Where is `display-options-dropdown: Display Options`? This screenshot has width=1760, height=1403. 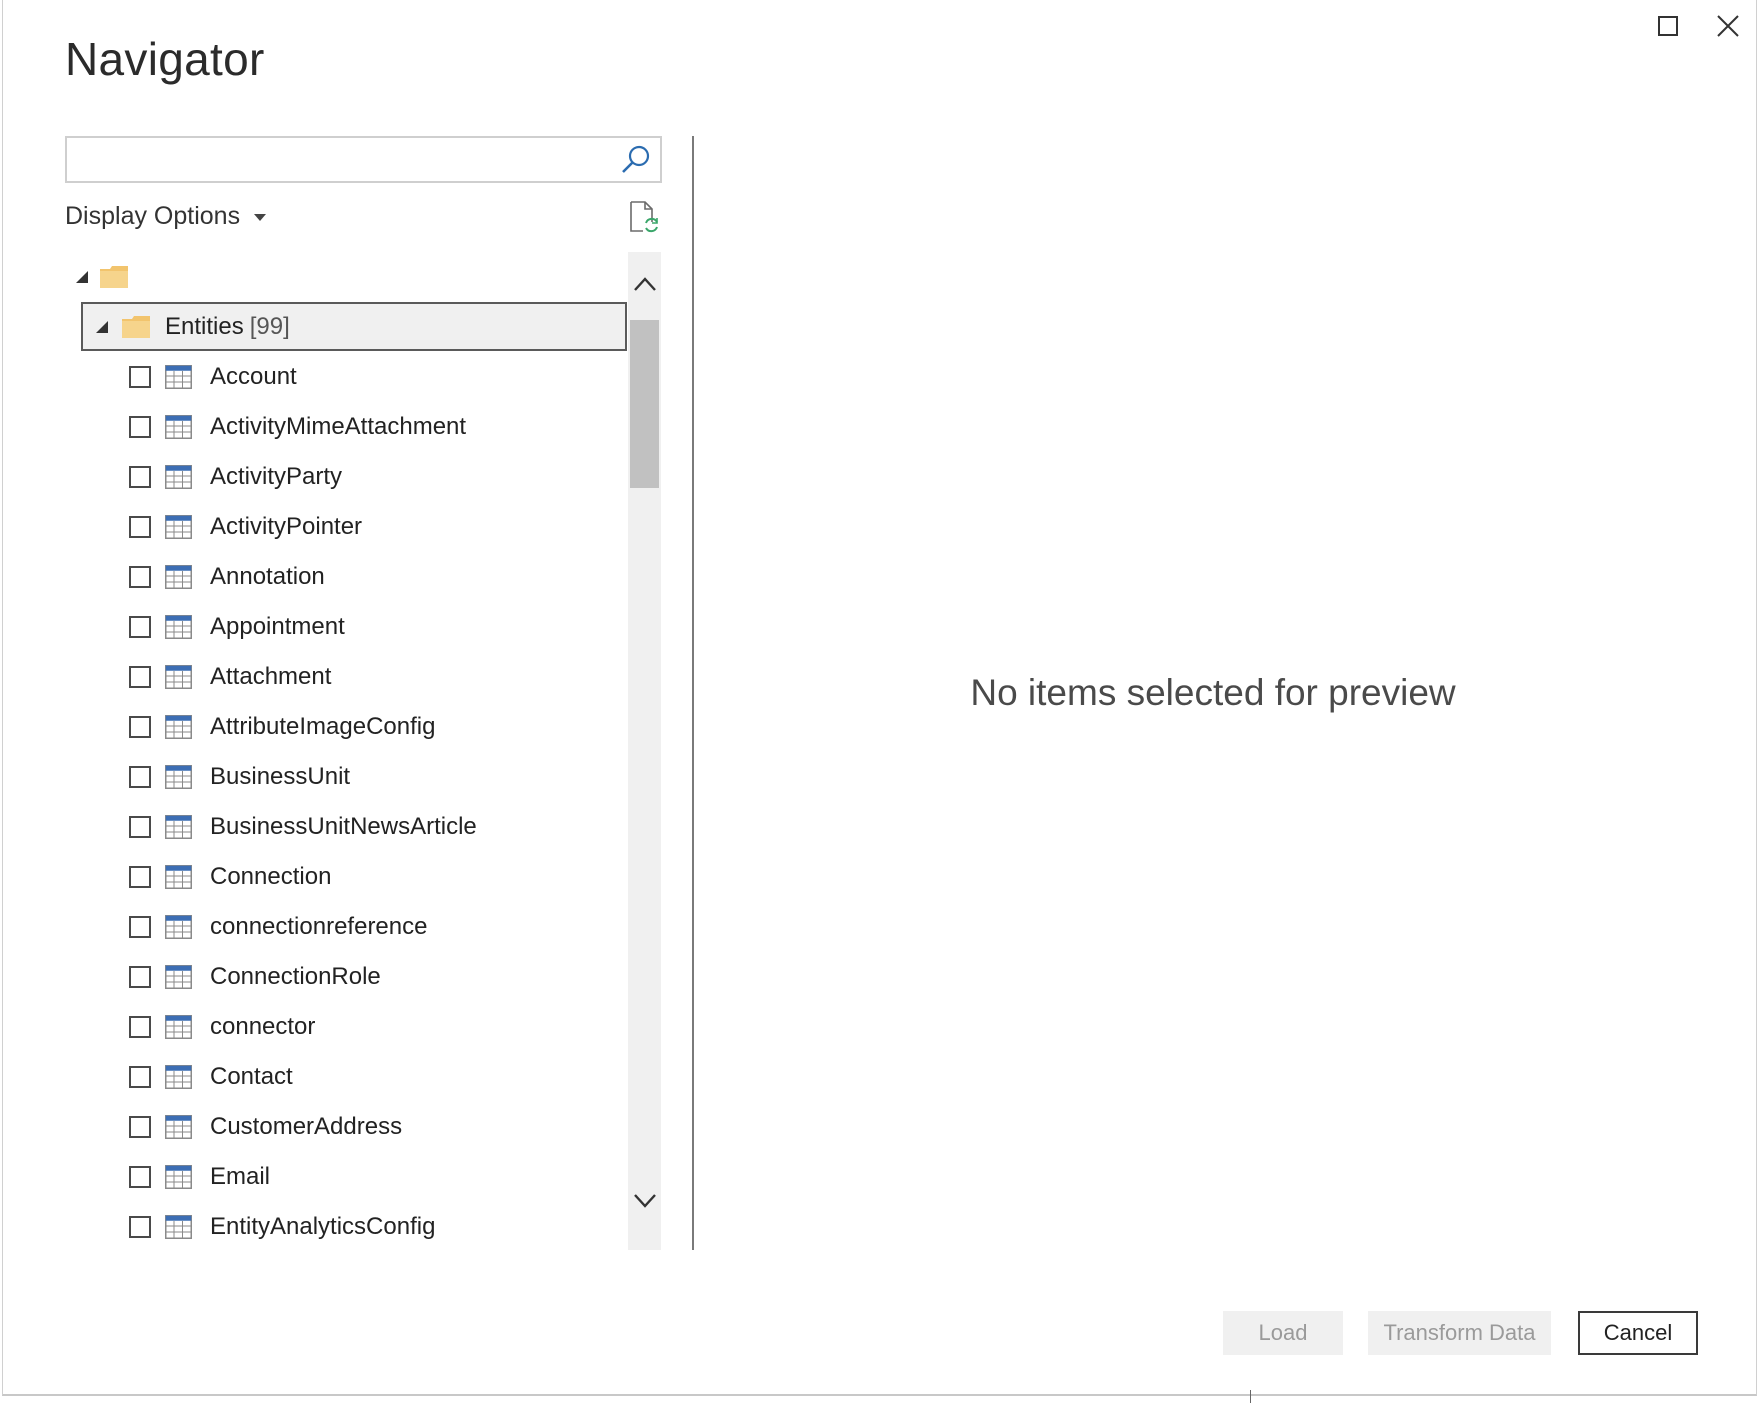 display-options-dropdown: Display Options is located at coordinates (166, 216).